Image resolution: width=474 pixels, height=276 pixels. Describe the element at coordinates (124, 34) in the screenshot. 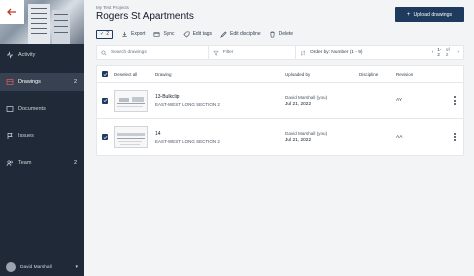

I see `export-icon` at that location.